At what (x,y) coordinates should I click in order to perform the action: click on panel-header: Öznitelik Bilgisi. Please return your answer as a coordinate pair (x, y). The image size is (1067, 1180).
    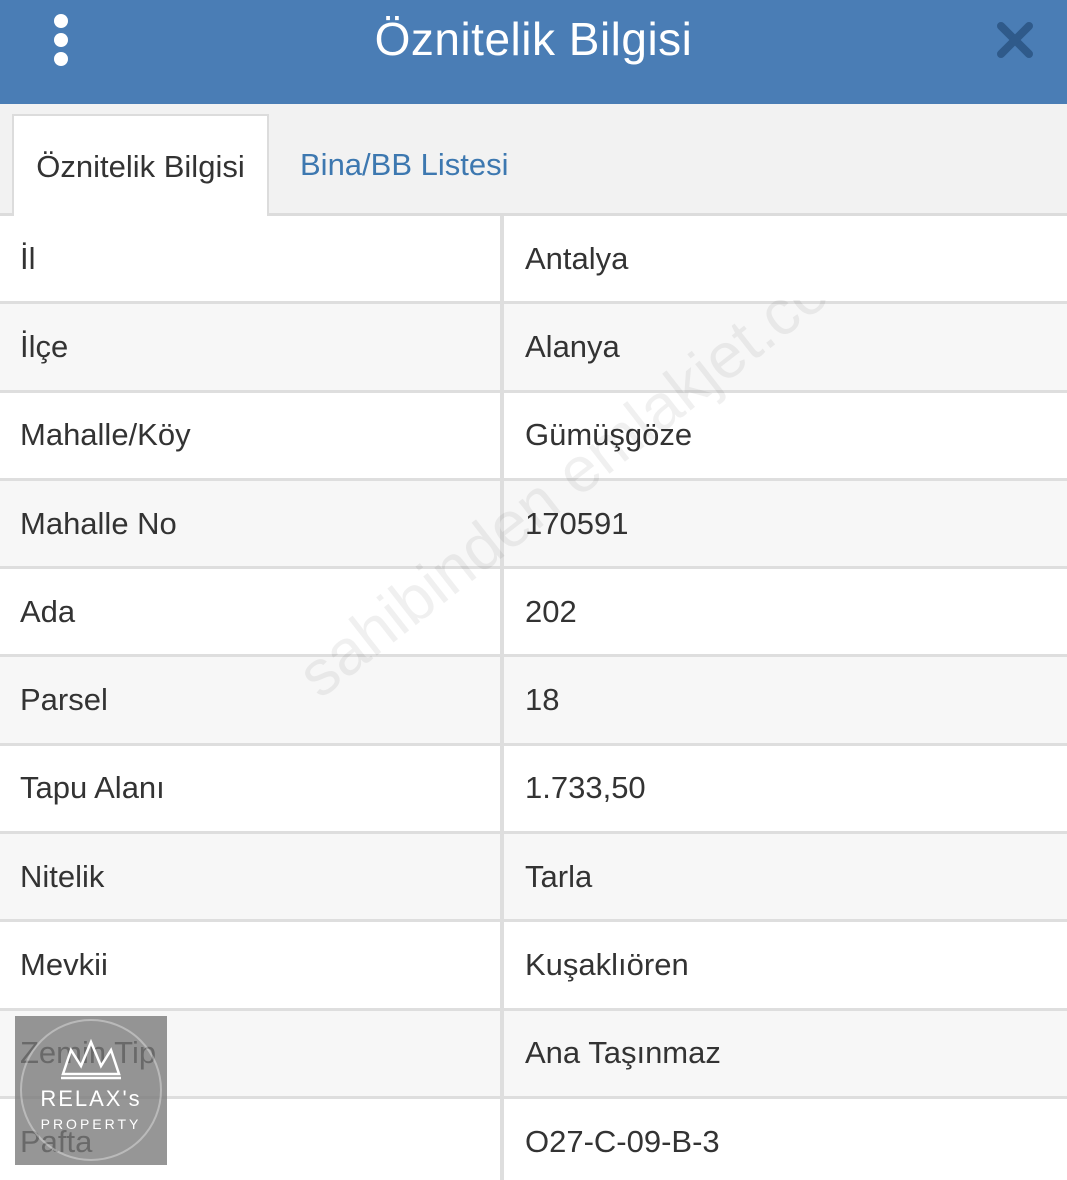
    Looking at the image, I should click on (533, 52).